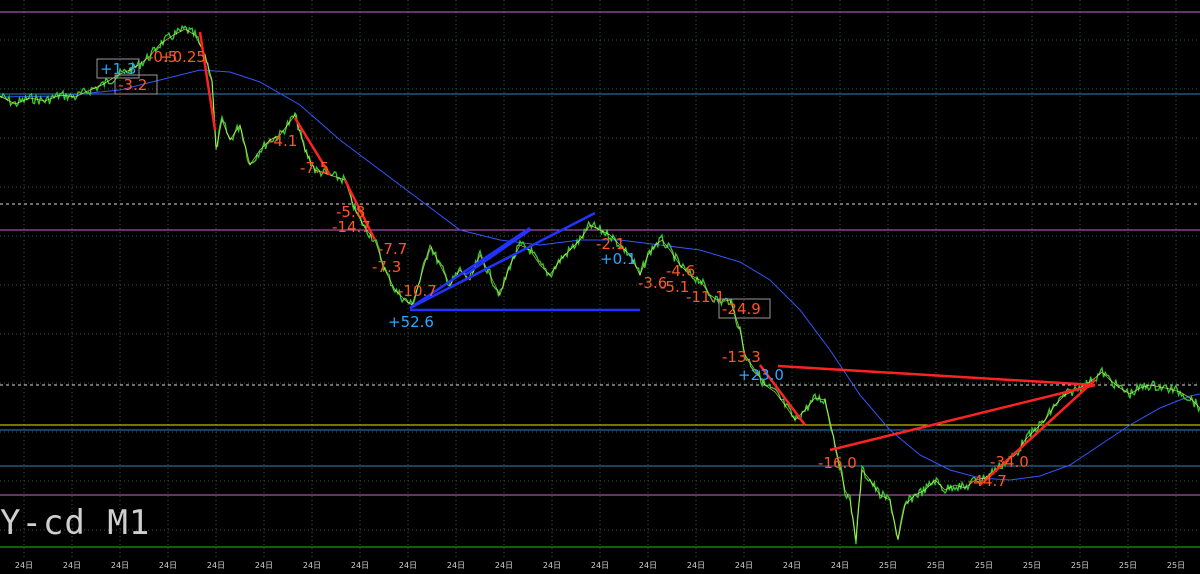  I want to click on trade-label: -16.0, so click(837, 463).